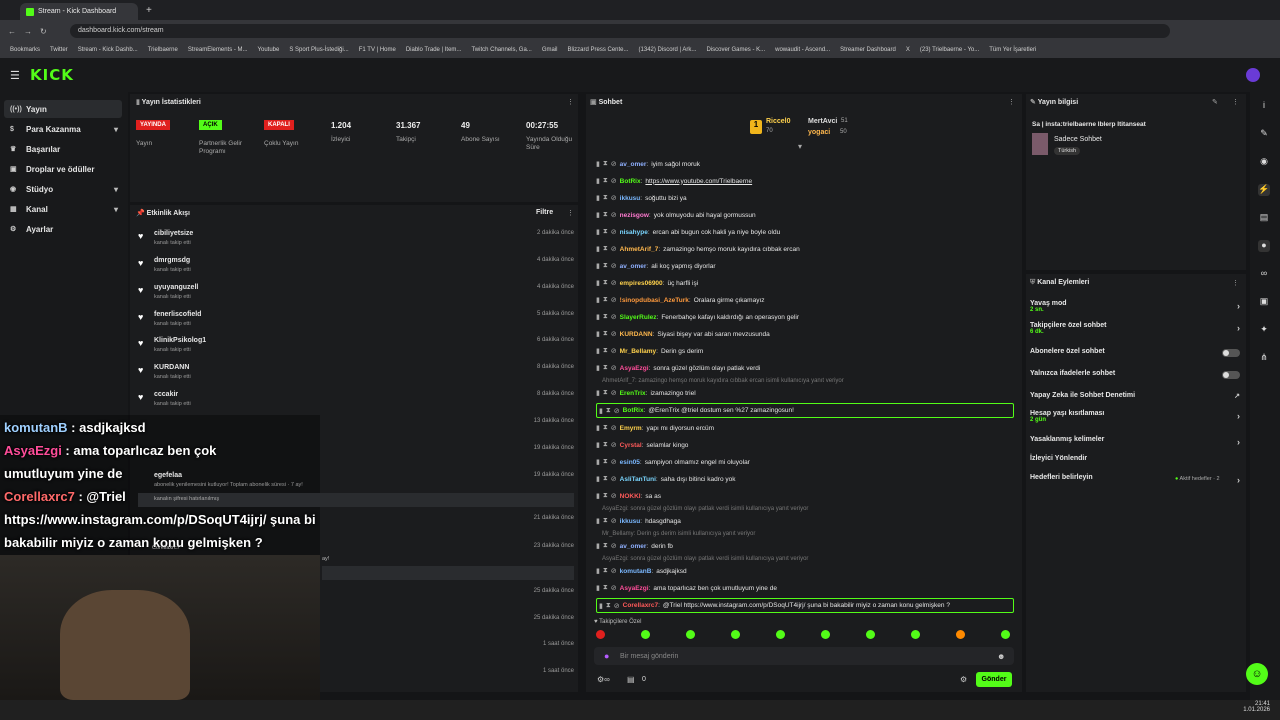  Describe the element at coordinates (631, 679) in the screenshot. I see `clip-icon: ▤` at that location.